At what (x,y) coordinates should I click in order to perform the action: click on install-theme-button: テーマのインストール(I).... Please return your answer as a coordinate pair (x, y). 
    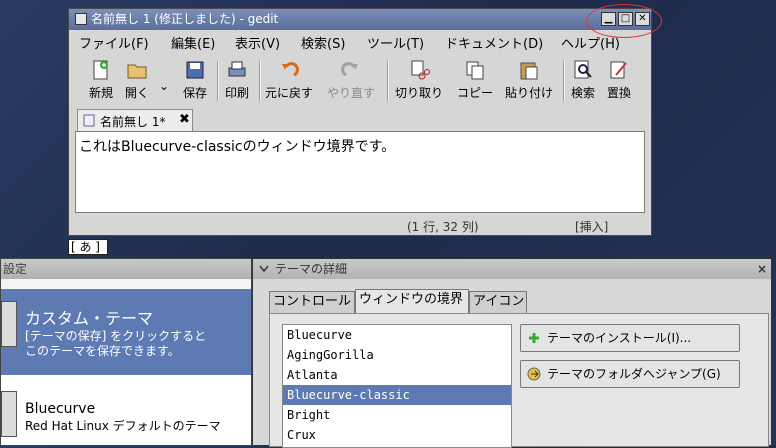
    Looking at the image, I should click on (630, 338).